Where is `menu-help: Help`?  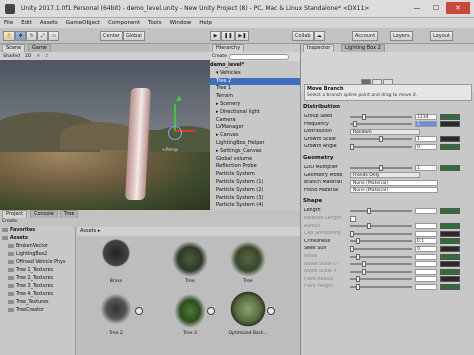 menu-help: Help is located at coordinates (205, 23).